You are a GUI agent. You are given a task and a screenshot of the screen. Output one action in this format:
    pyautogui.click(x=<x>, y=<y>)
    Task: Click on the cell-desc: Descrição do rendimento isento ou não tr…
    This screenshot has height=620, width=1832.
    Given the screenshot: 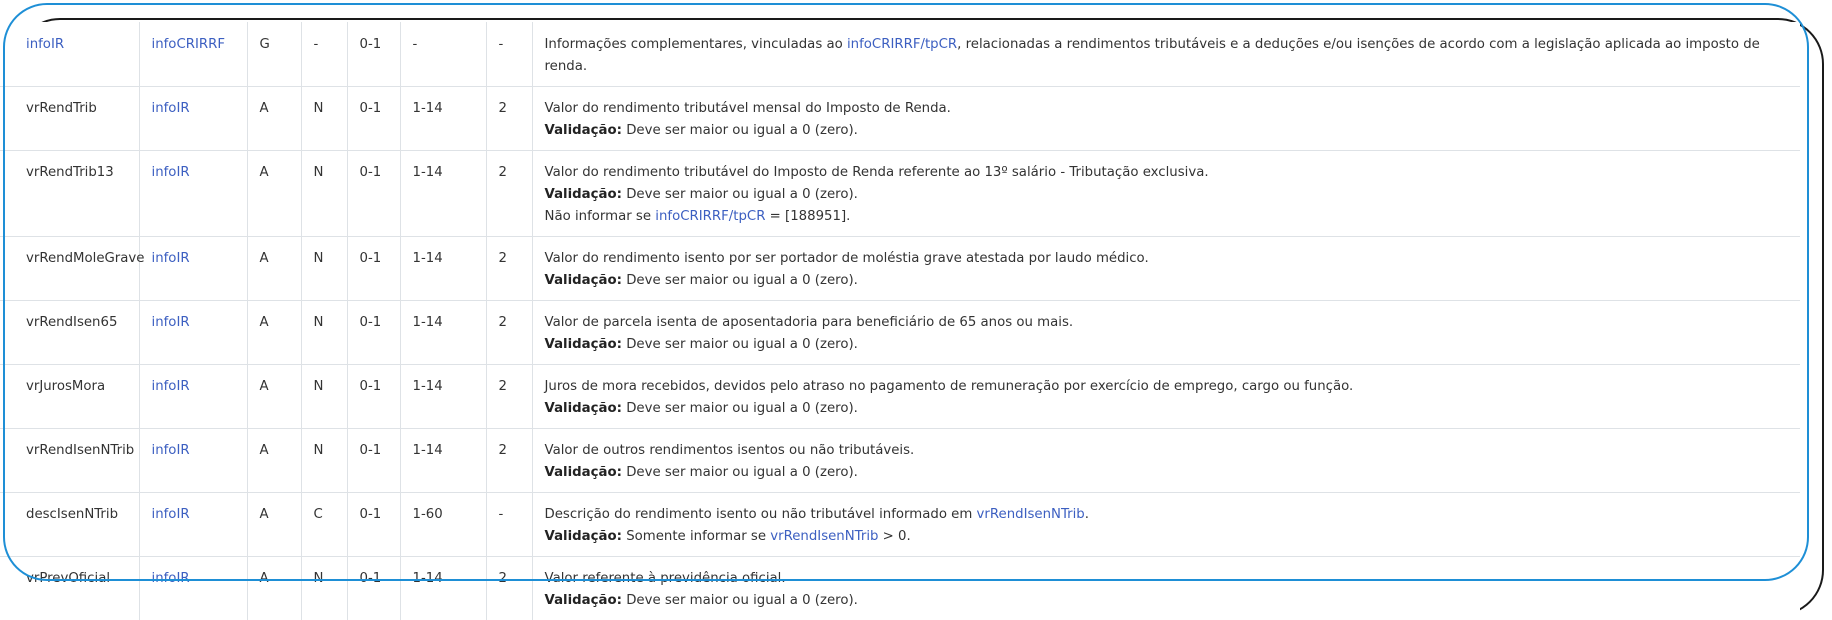 What is the action you would take?
    pyautogui.click(x=1165, y=524)
    